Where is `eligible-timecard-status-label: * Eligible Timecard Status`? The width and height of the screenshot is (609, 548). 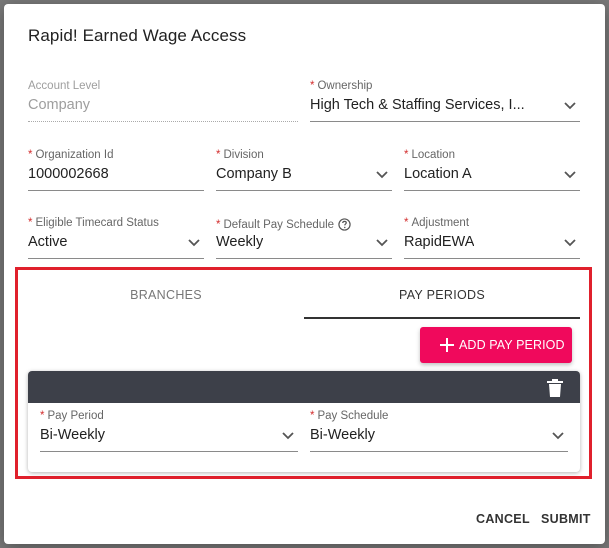 eligible-timecard-status-label: * Eligible Timecard Status is located at coordinates (93, 223).